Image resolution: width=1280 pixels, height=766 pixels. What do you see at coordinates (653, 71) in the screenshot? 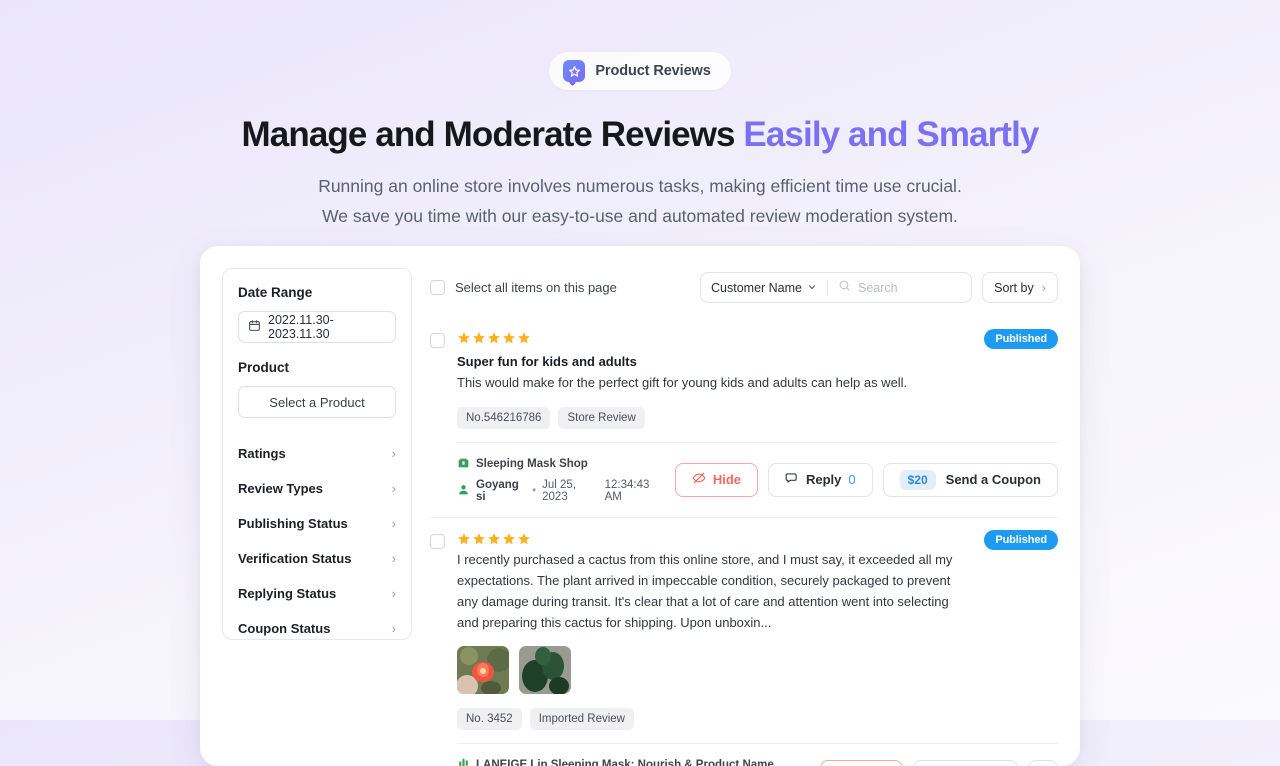
I see `badge-label: Product Reviews` at bounding box center [653, 71].